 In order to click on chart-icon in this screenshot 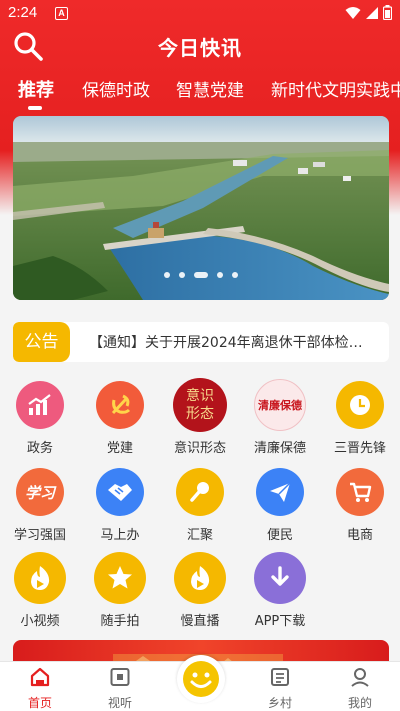, I will do `click(40, 405)`.